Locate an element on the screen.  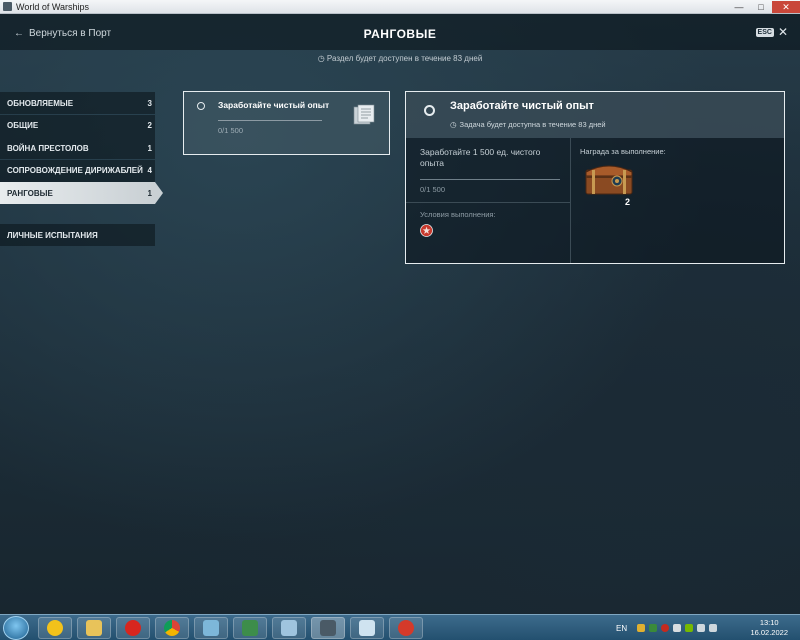
warships-icon is located at coordinates (328, 628).